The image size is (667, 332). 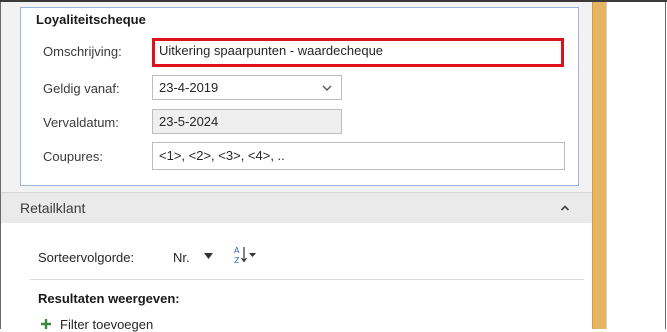 What do you see at coordinates (81, 88) in the screenshot?
I see `valid-from-label: Geldig vanaf:` at bounding box center [81, 88].